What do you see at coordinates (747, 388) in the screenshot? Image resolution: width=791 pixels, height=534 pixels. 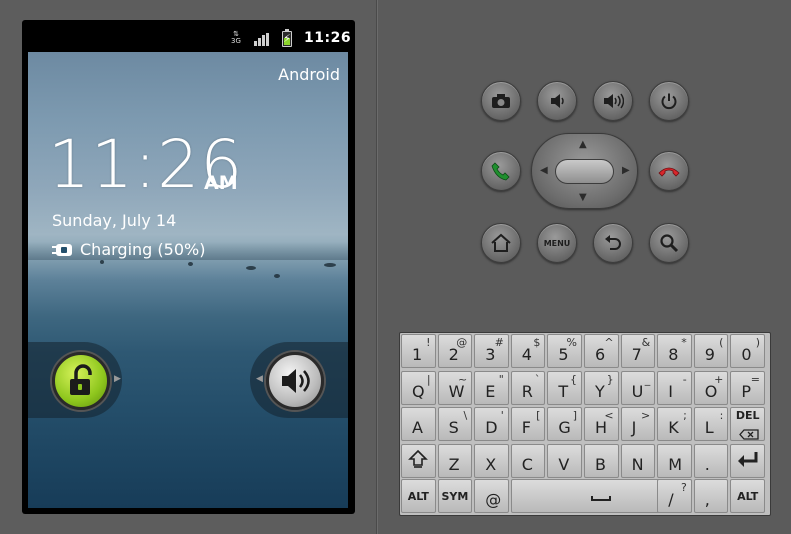 I see `key-p: P =` at bounding box center [747, 388].